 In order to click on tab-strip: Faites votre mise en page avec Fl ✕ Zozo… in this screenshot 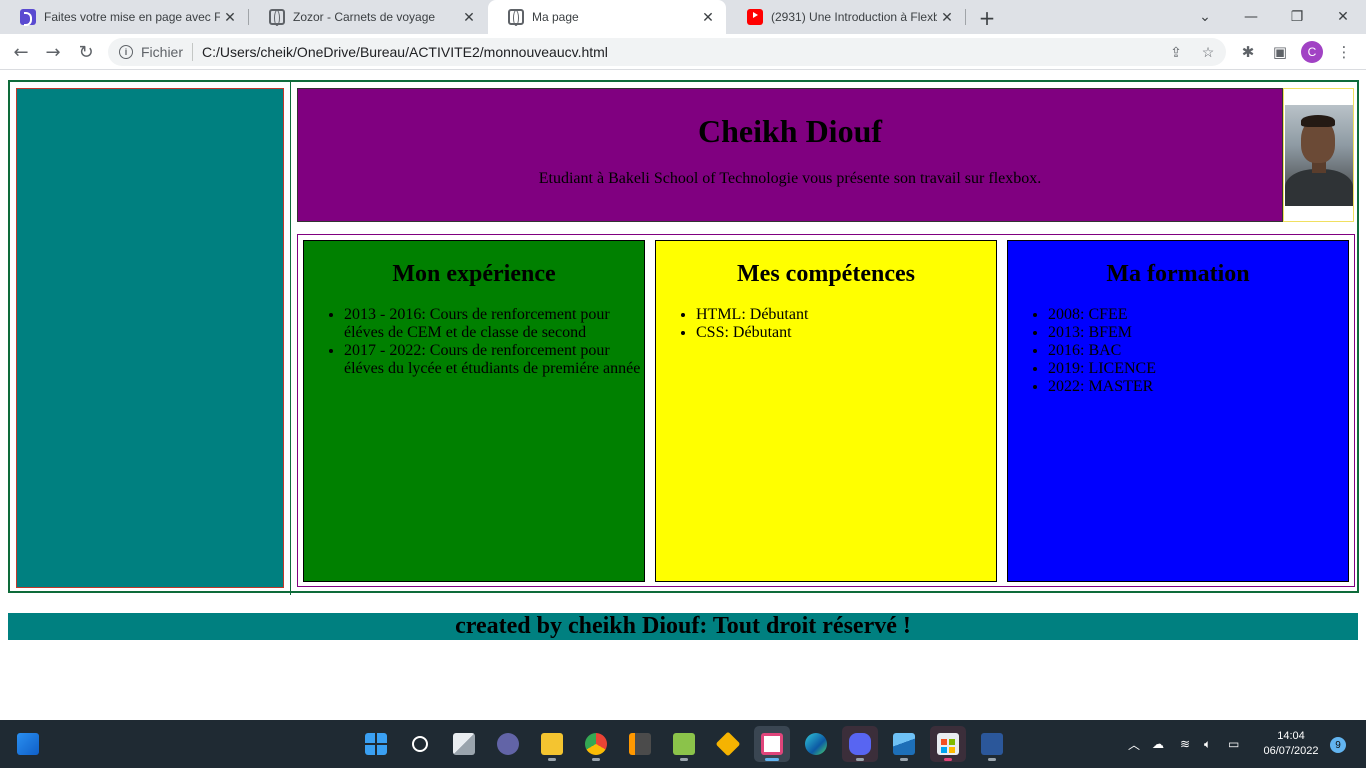, I will do `click(683, 17)`.